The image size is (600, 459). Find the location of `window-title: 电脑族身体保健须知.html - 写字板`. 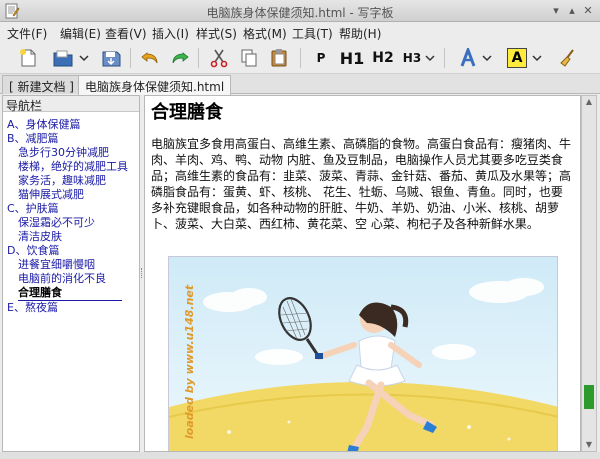

window-title: 电脑族身体保健须知.html - 写字板 is located at coordinates (300, 13).